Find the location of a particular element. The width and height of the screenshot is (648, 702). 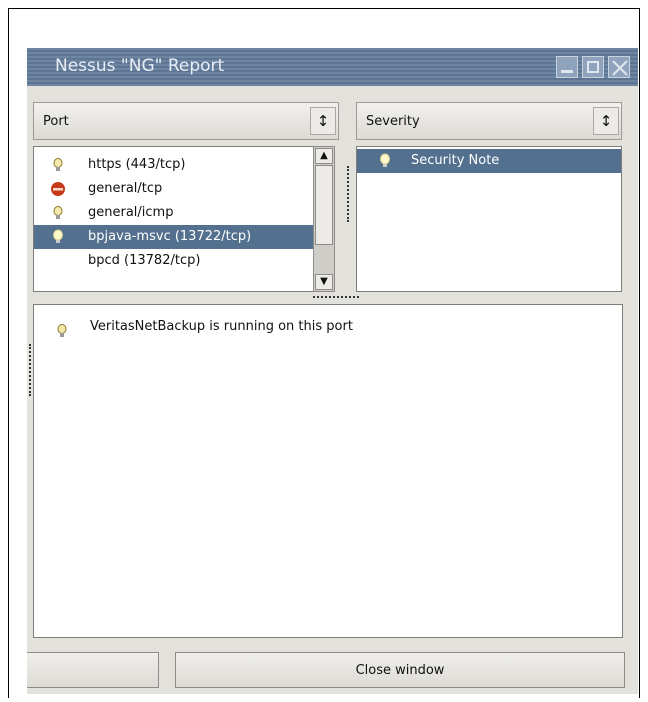

list-item-https: https (443/tcp) is located at coordinates (174, 165).